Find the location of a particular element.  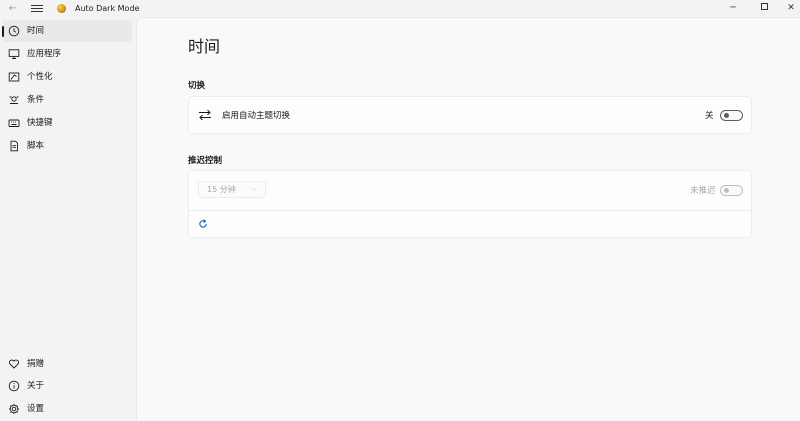

chevron-down-icon: ⌵ is located at coordinates (254, 189).